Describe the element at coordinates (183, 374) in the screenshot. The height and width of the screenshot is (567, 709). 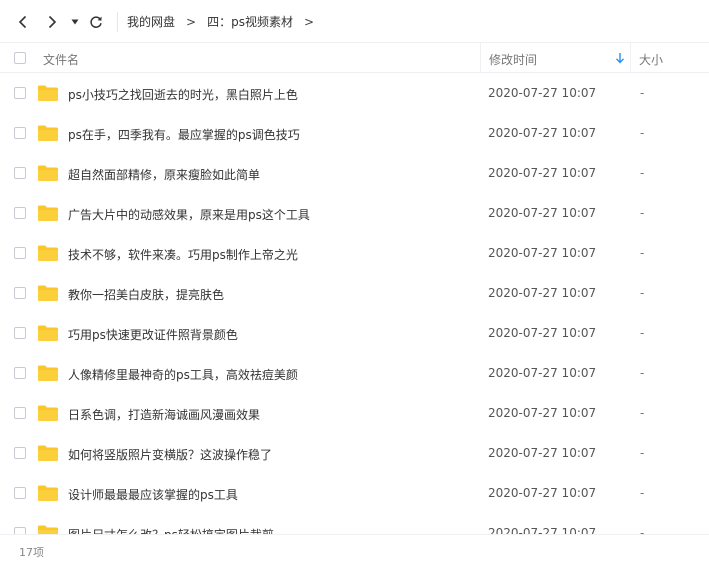
I see `file-name: 人像精修里最神奇的ps工具，高效祛痘美颜` at that location.